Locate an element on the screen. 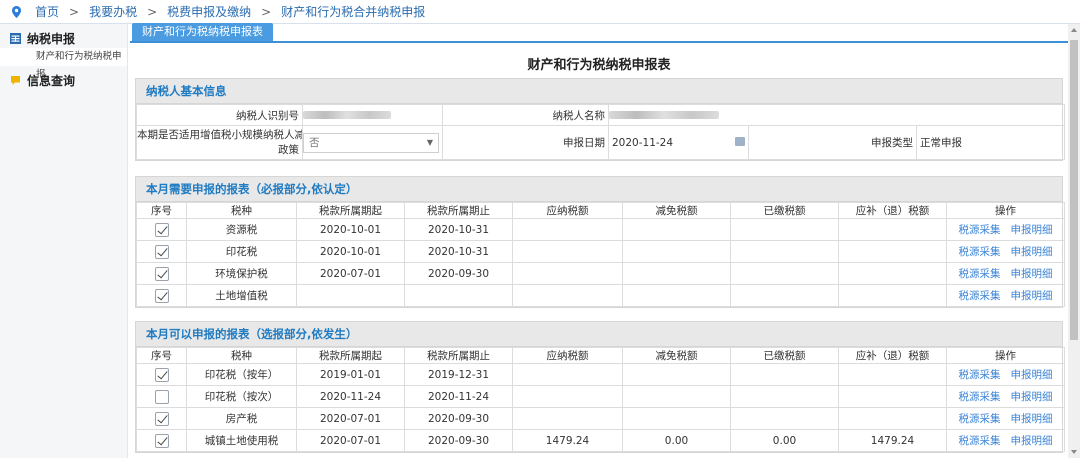  col-header: 减免税额 is located at coordinates (676, 355).